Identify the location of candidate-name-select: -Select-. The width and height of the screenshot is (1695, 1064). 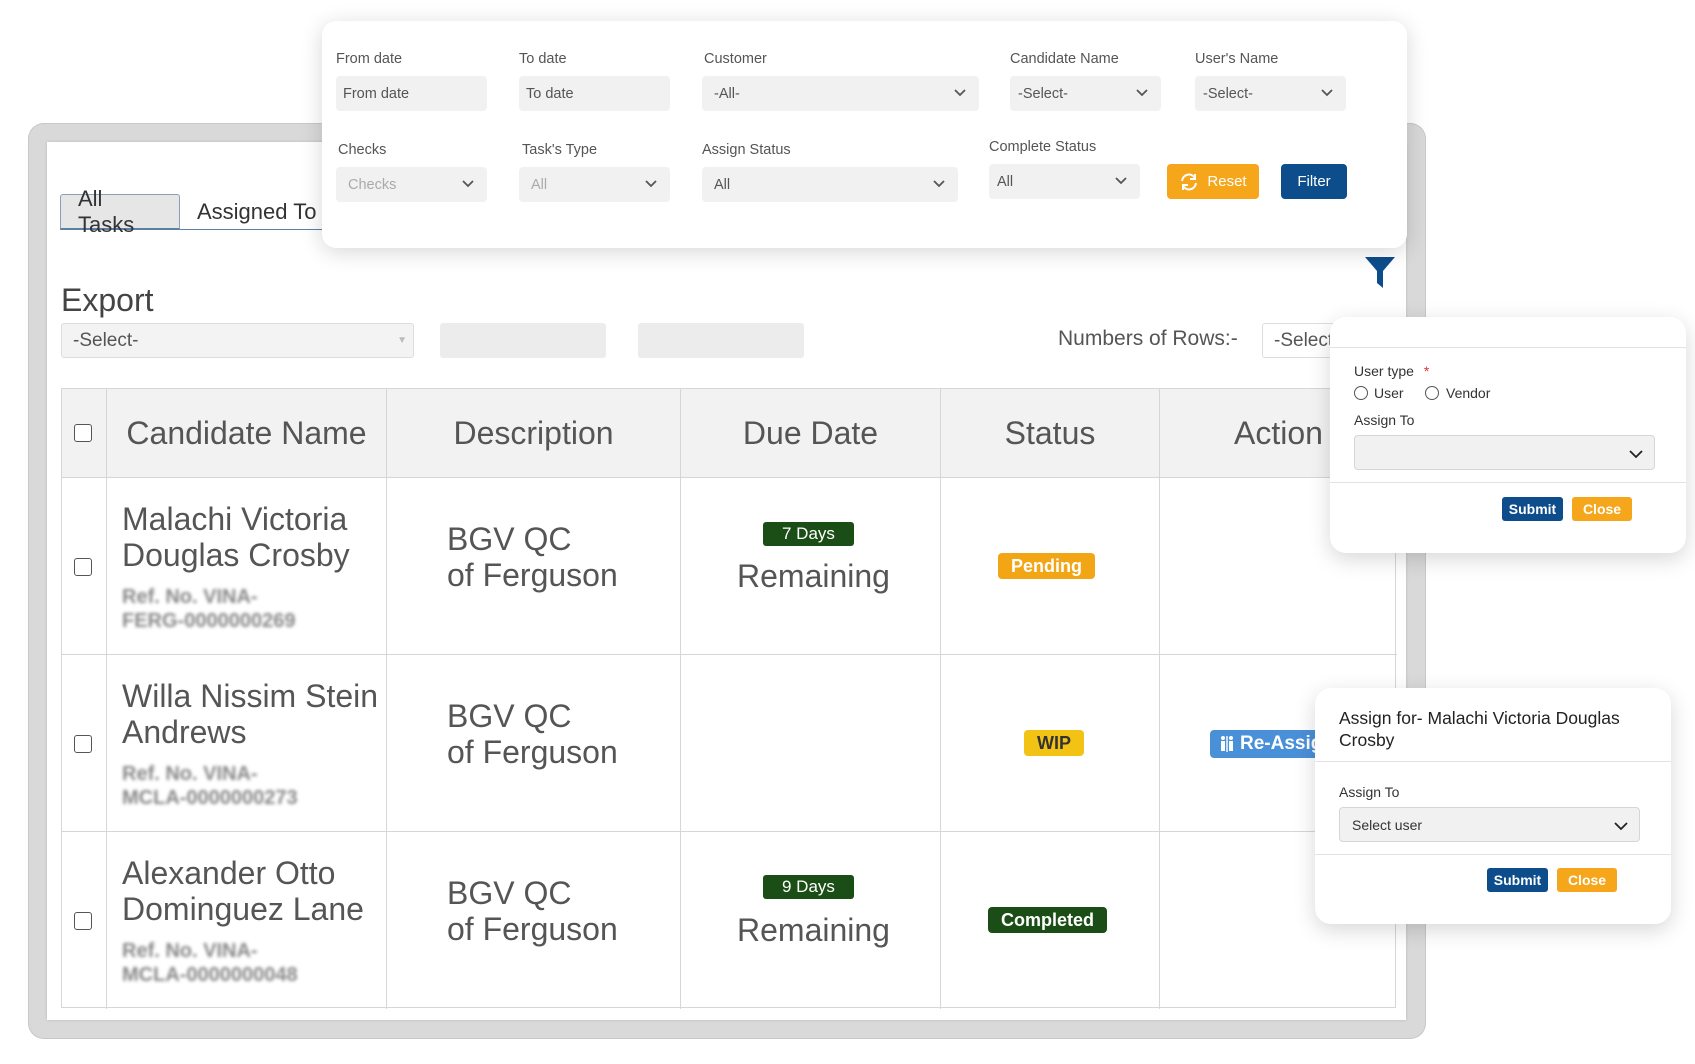
(1085, 93).